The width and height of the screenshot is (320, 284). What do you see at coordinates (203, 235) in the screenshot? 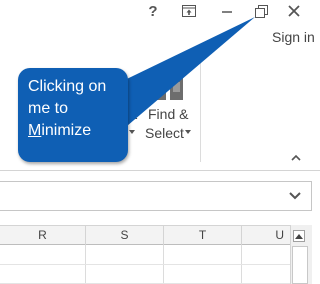
I see `column-header-t: T` at bounding box center [203, 235].